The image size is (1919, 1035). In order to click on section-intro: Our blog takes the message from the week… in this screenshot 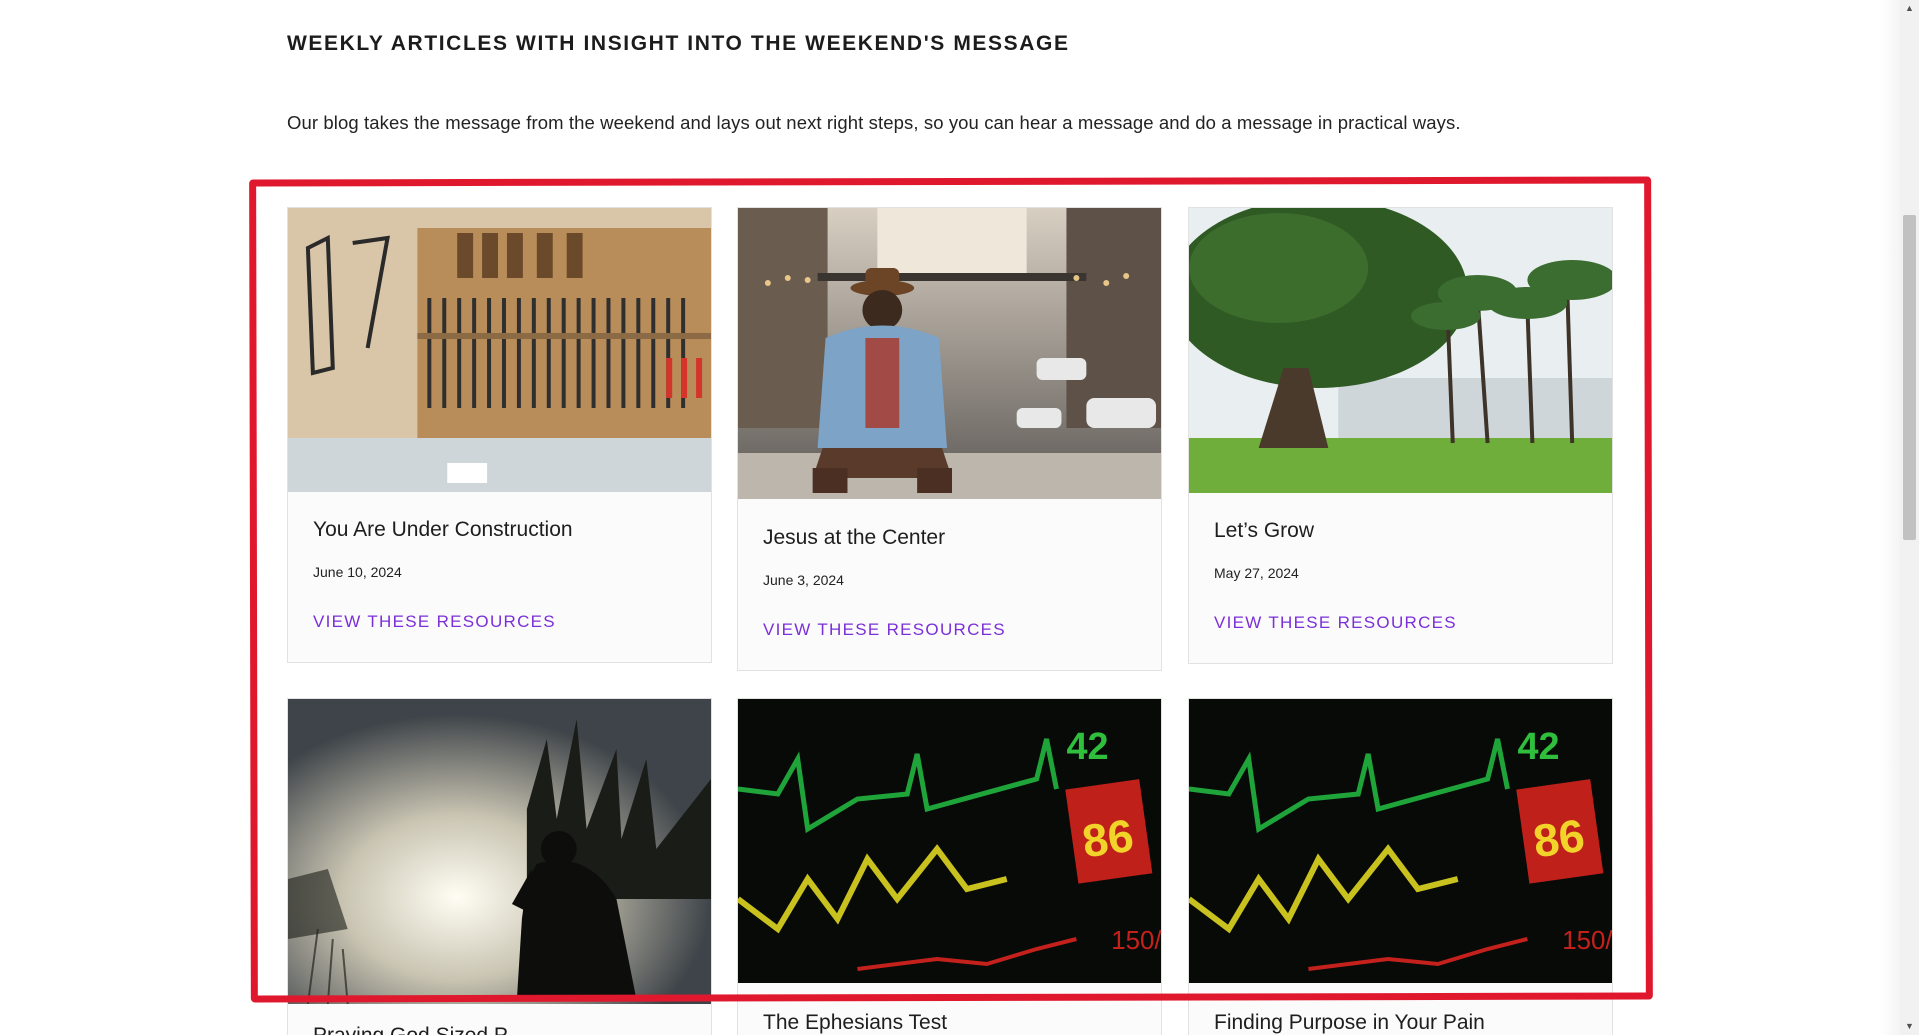, I will do `click(874, 122)`.